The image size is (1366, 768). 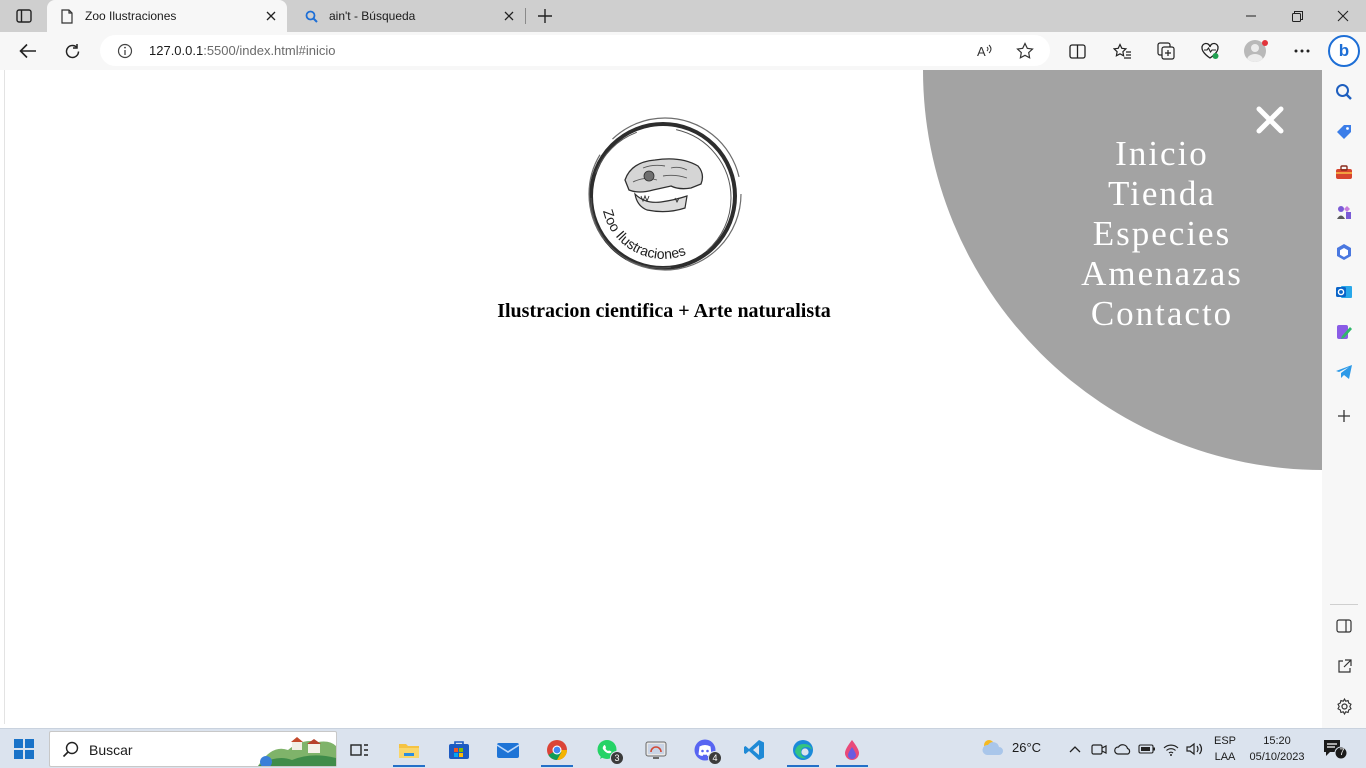 I want to click on split-pane-icon, so click(x=1344, y=626).